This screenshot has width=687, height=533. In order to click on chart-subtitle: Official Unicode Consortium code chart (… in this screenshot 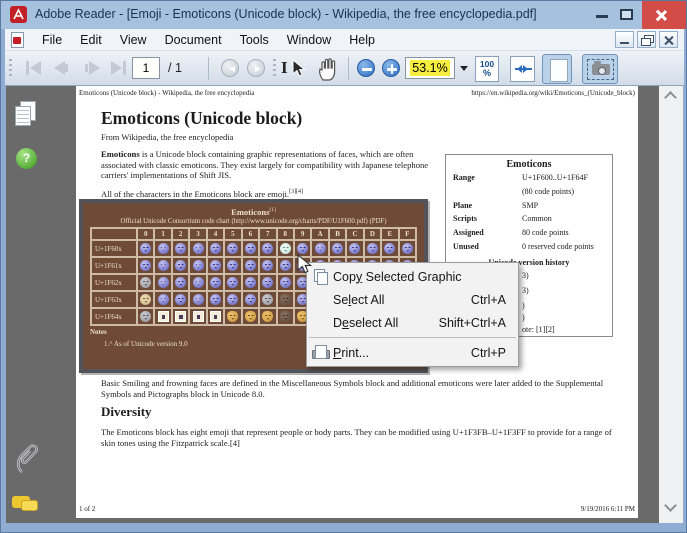, I will do `click(253, 221)`.